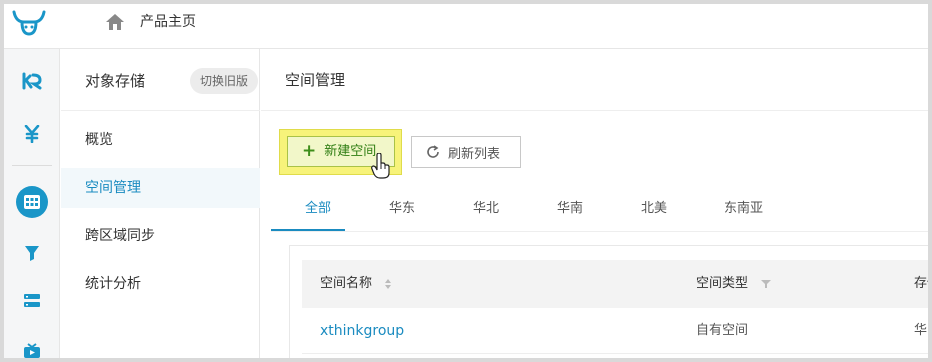 This screenshot has height=362, width=932. I want to click on submenu-item-overview: 概览, so click(160, 140).